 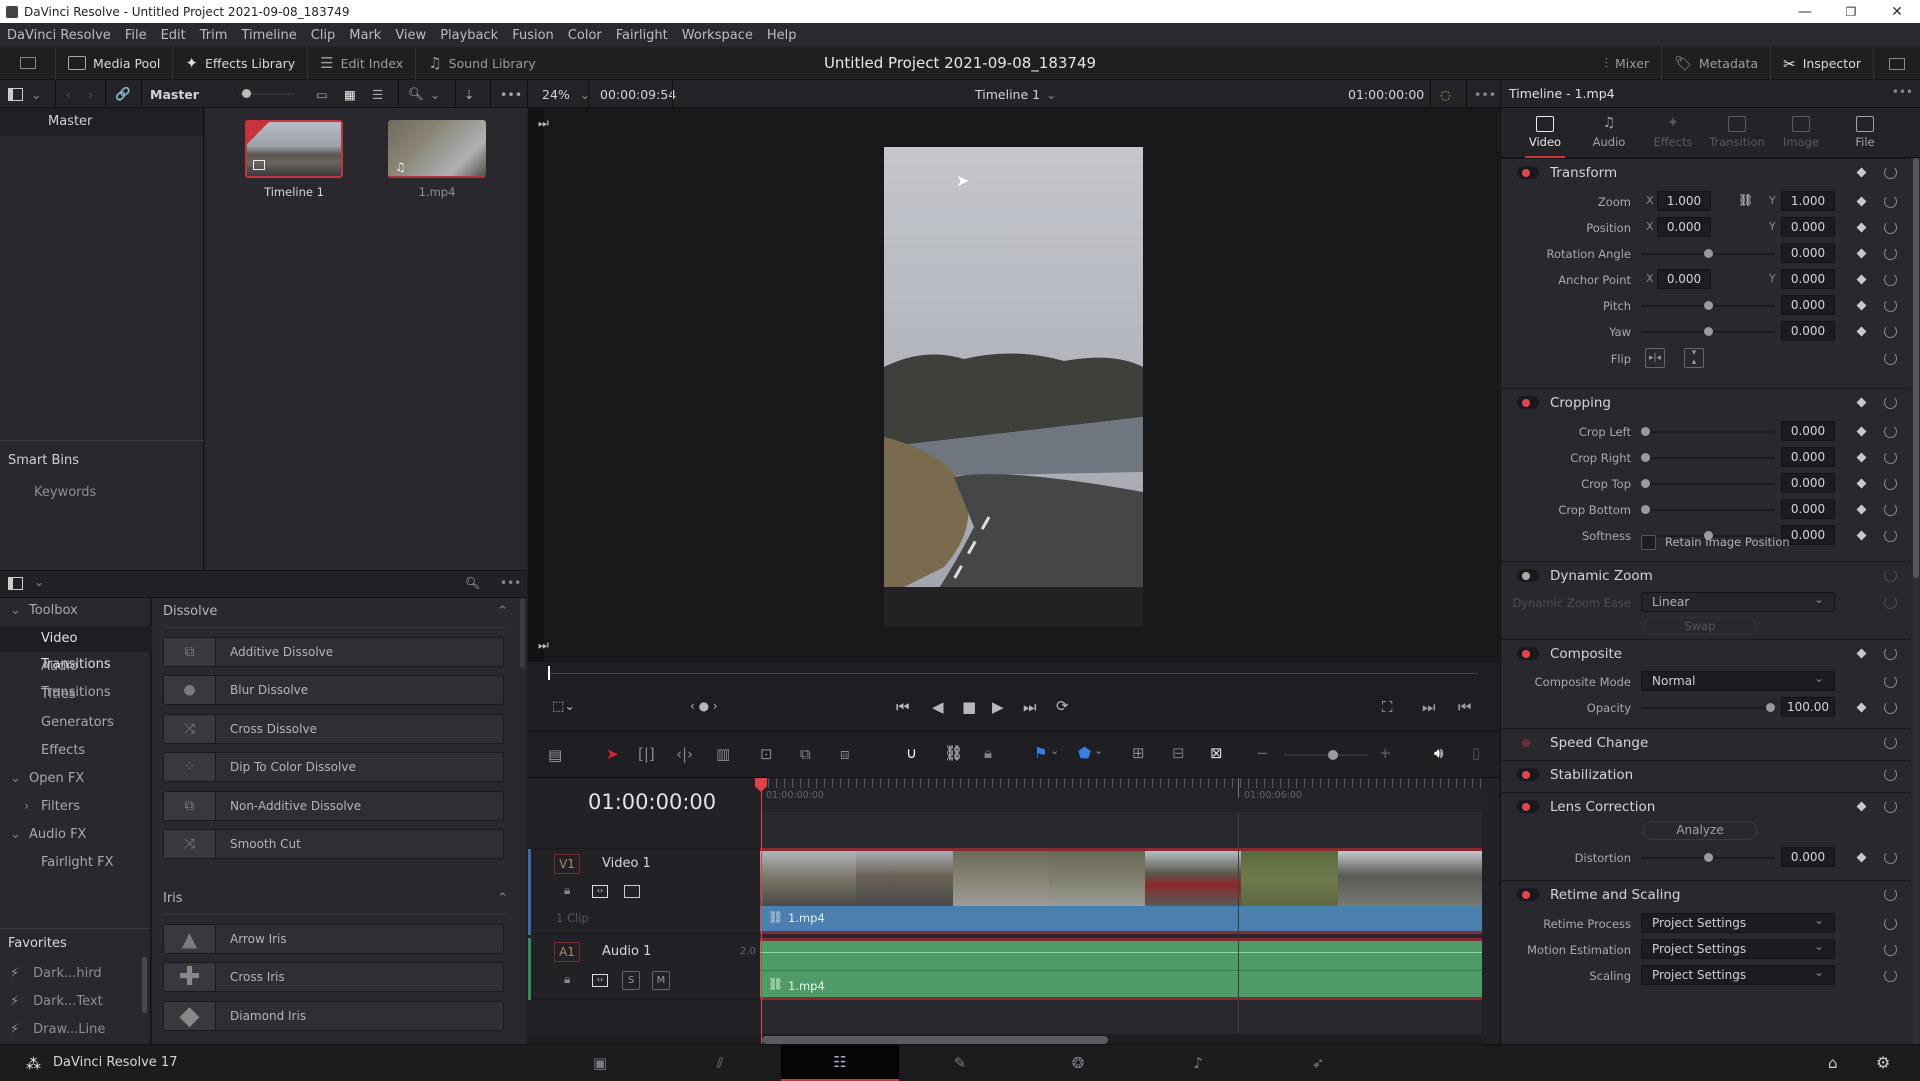 I want to click on motion-estimation-dropdown: Project Settings, so click(x=1738, y=948).